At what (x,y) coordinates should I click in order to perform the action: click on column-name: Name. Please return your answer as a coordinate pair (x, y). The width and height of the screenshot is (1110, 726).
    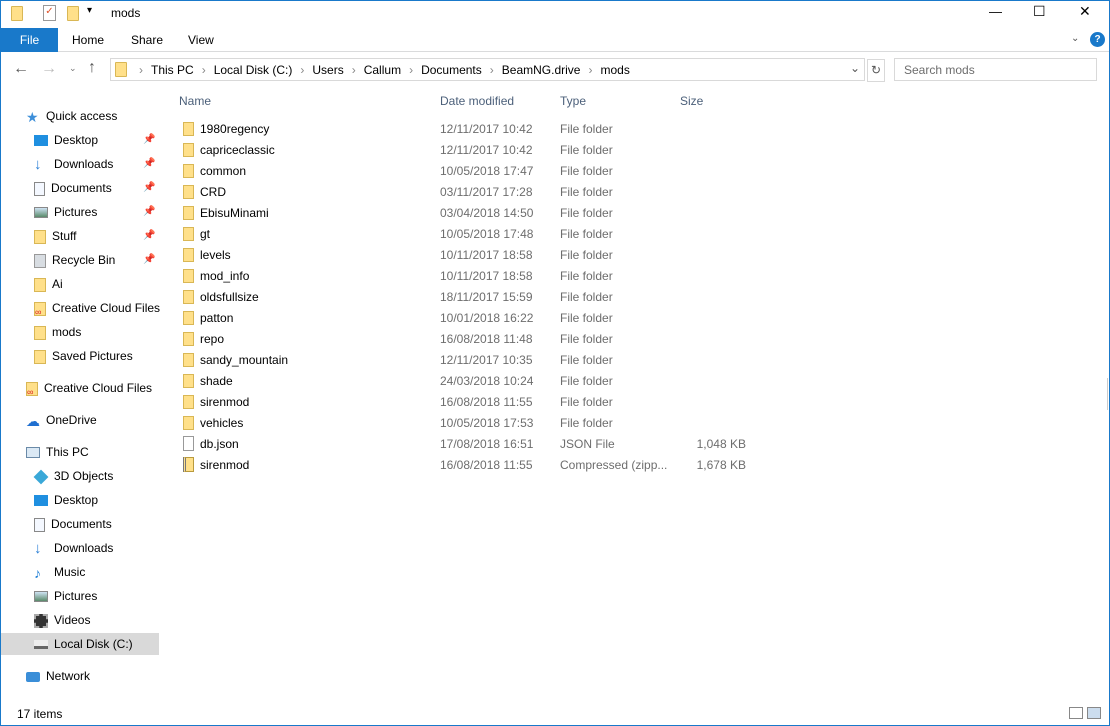
    Looking at the image, I should click on (195, 101).